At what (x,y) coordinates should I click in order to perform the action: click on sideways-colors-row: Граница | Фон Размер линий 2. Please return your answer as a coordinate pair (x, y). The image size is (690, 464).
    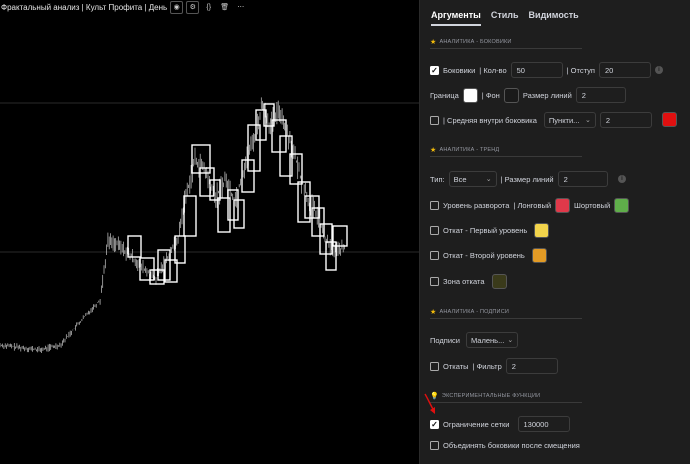
    Looking at the image, I should click on (528, 95).